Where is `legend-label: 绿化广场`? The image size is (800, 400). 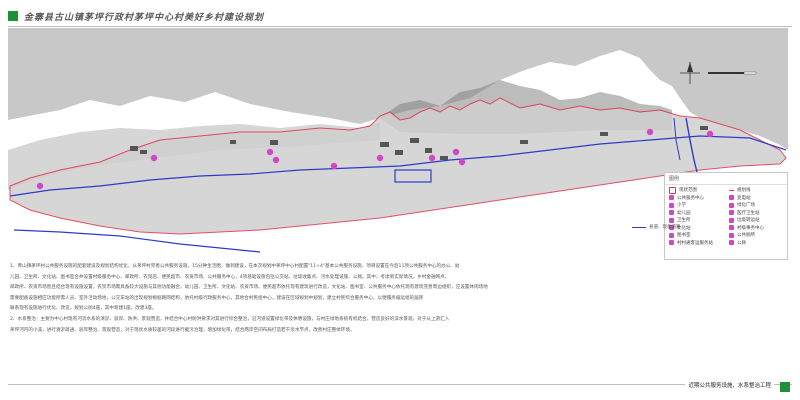
legend-label: 绿化广场 is located at coordinates (746, 205).